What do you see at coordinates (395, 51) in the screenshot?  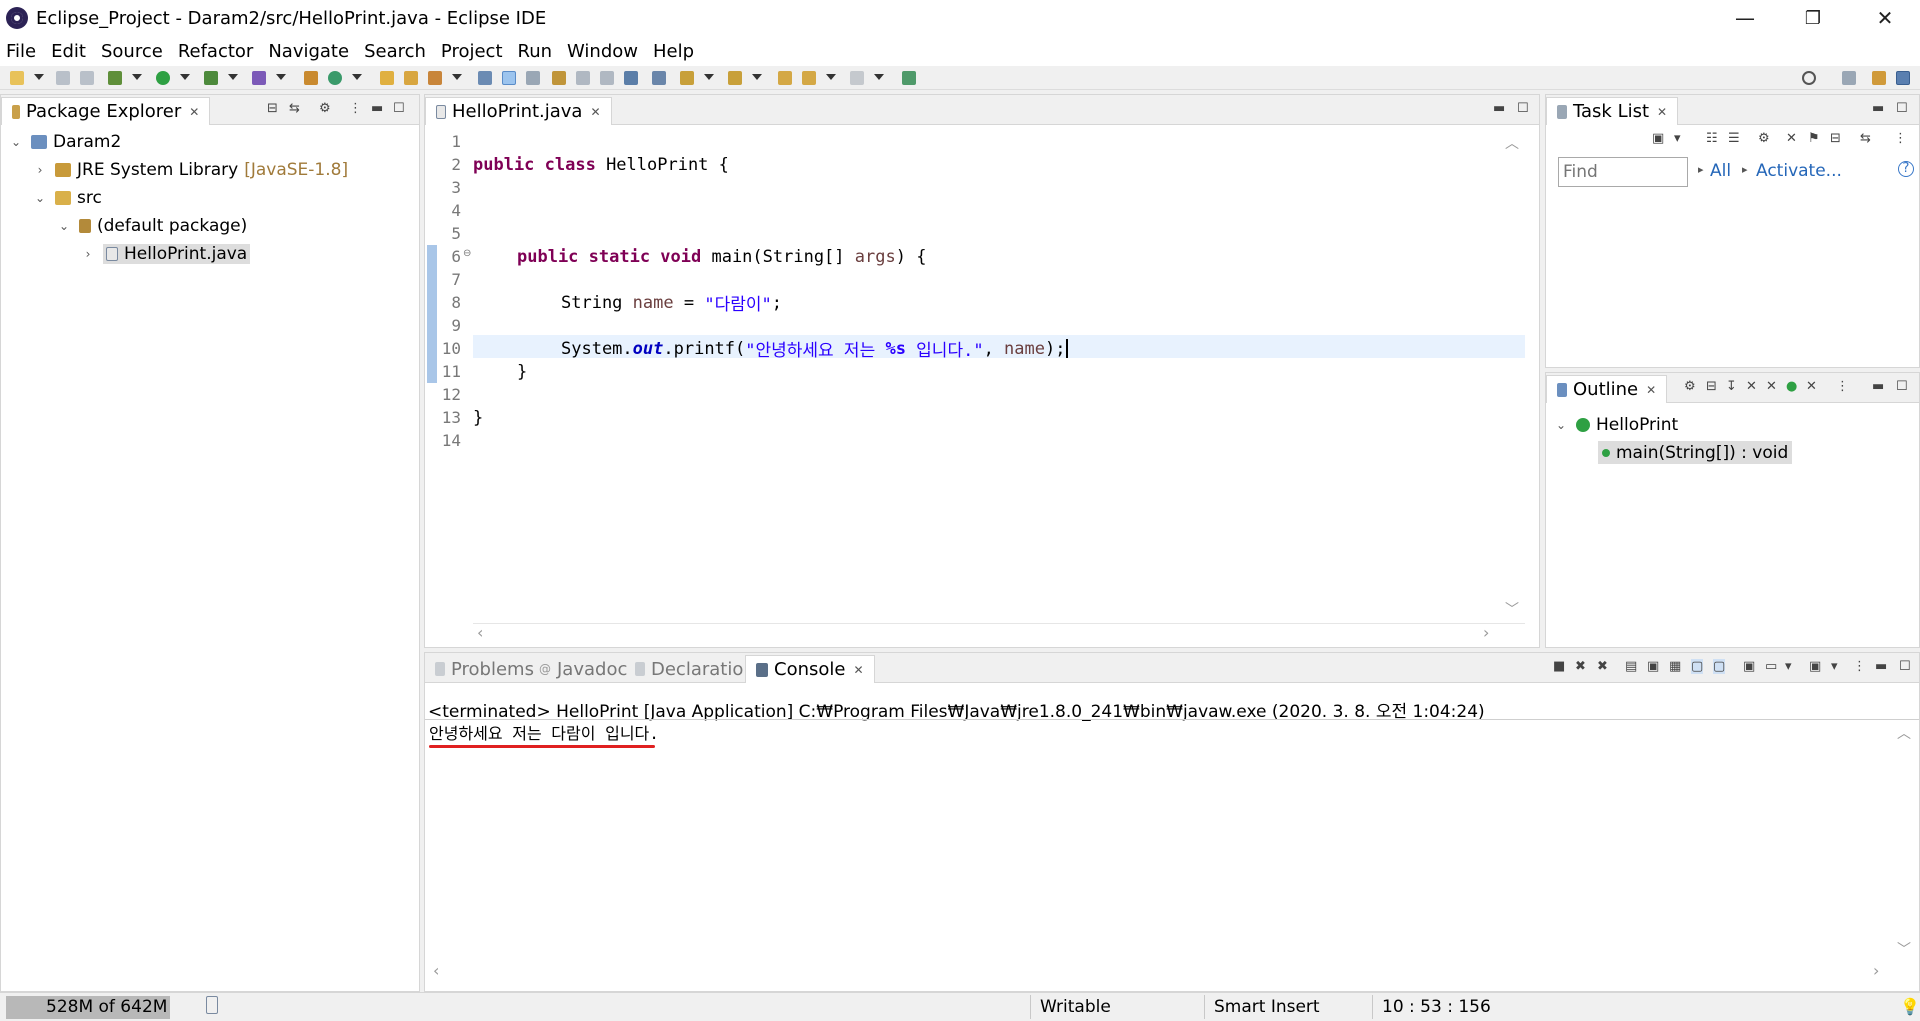 I see `menu-search: Search` at bounding box center [395, 51].